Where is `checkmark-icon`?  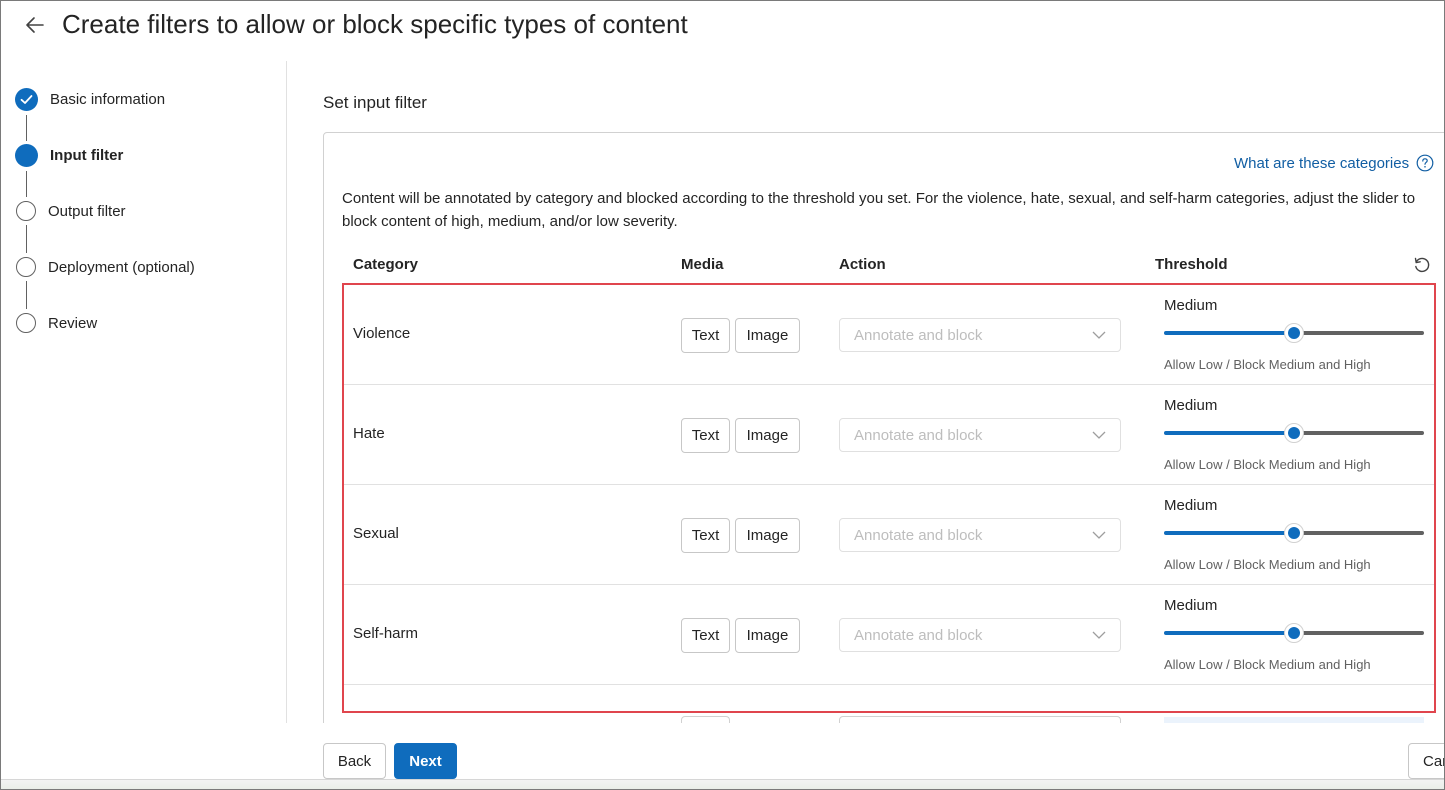 checkmark-icon is located at coordinates (26, 99).